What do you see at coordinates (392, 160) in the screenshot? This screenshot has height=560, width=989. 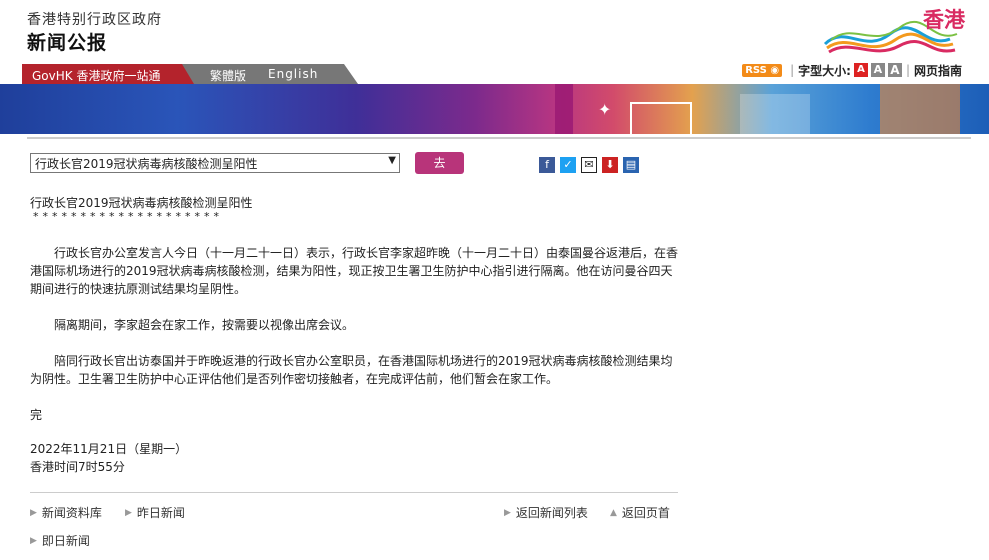 I see `chevron-down-icon: ▼` at bounding box center [392, 160].